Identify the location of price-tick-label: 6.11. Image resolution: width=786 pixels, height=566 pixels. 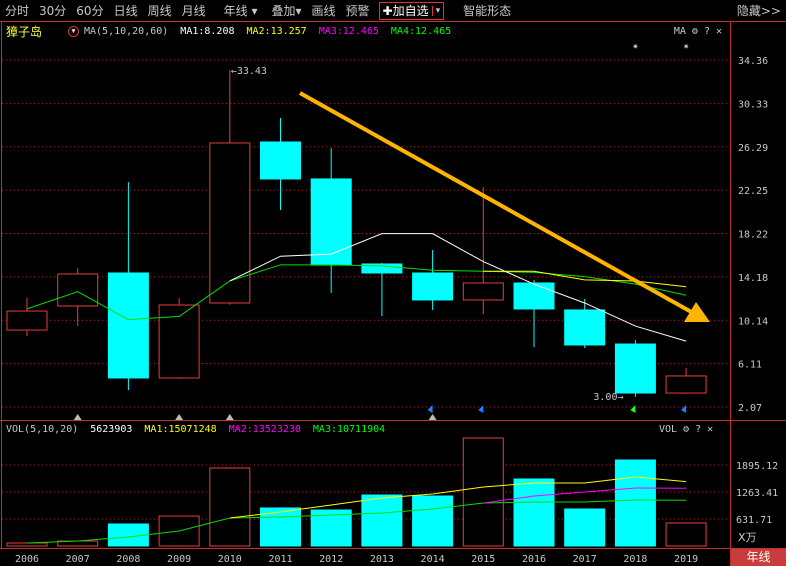
(750, 365).